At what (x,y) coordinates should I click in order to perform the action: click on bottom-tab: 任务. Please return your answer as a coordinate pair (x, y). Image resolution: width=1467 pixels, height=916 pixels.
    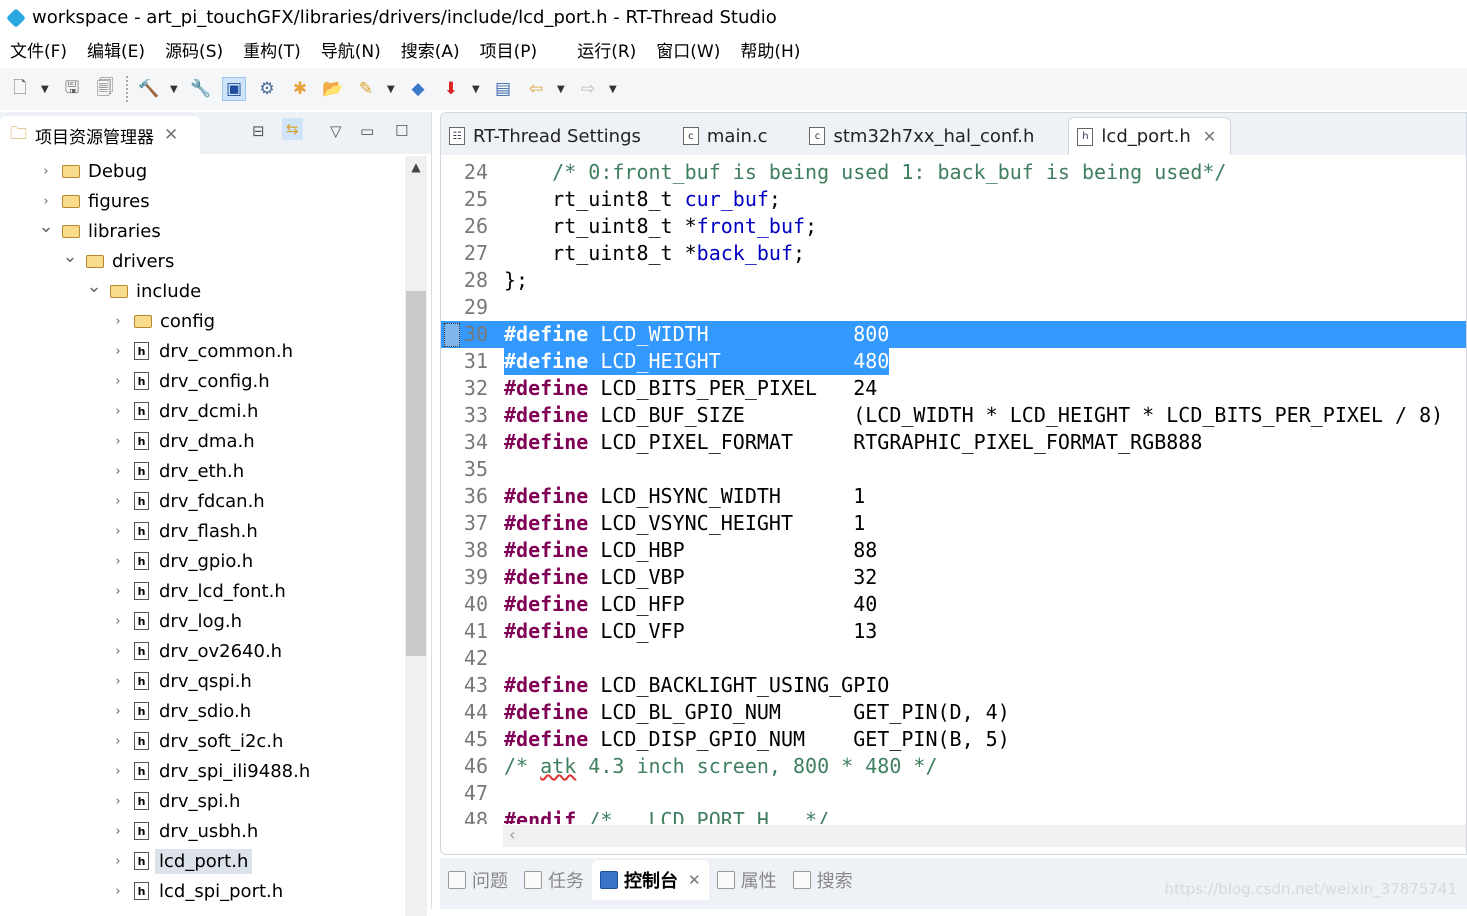
    Looking at the image, I should click on (554, 880).